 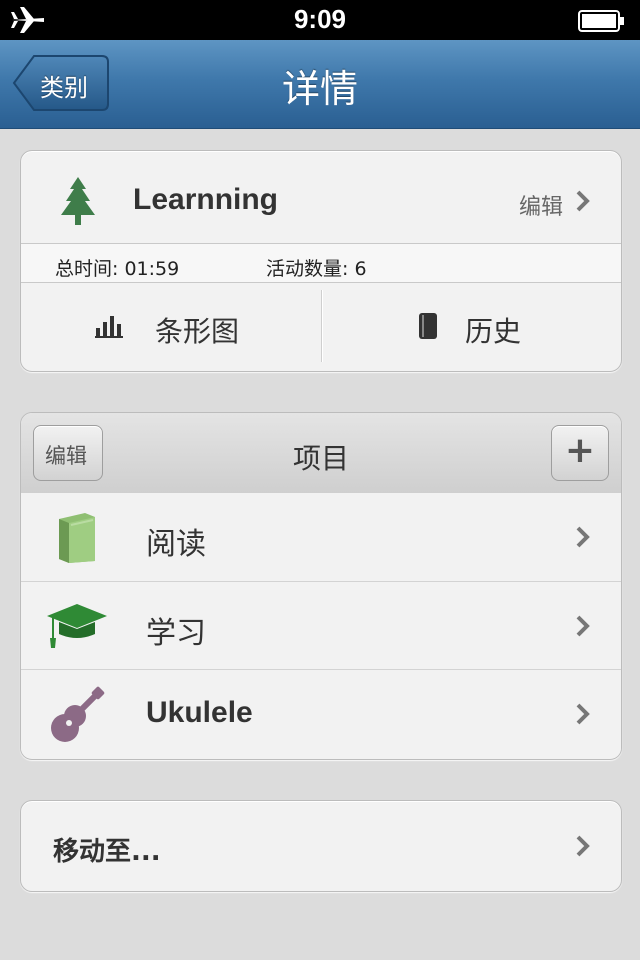 I want to click on category-name: Learnning, so click(x=206, y=199).